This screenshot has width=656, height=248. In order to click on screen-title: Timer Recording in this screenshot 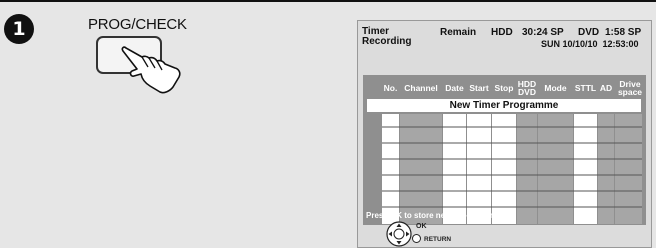, I will do `click(386, 37)`.